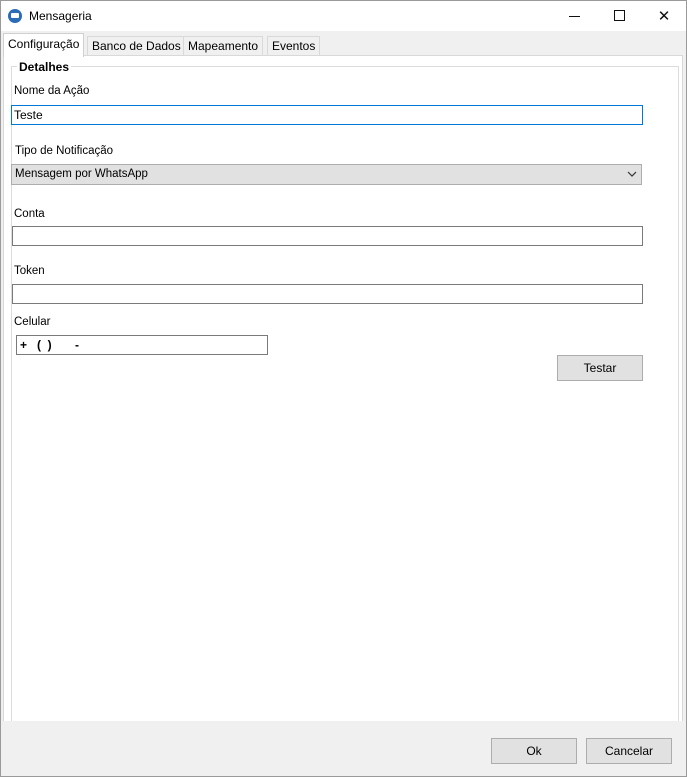 Image resolution: width=687 pixels, height=777 pixels. Describe the element at coordinates (52, 91) in the screenshot. I see `action-name-label: Nome da Ação` at that location.